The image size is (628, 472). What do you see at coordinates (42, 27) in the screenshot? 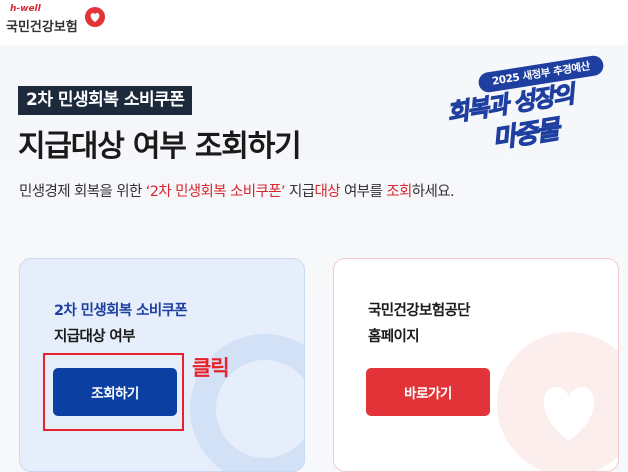
I see `logo-text: 국민건강보험` at bounding box center [42, 27].